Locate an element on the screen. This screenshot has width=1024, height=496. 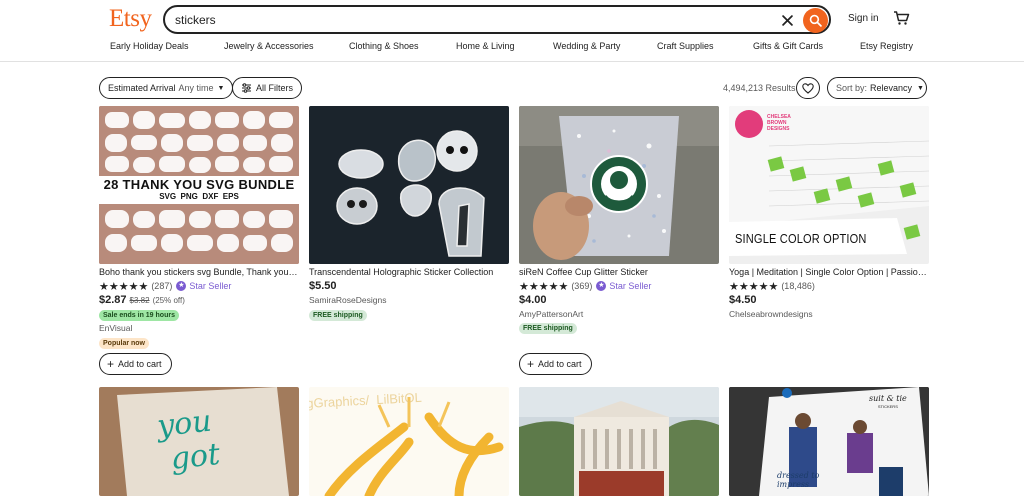
original-price: $3.82 is located at coordinates (139, 300).